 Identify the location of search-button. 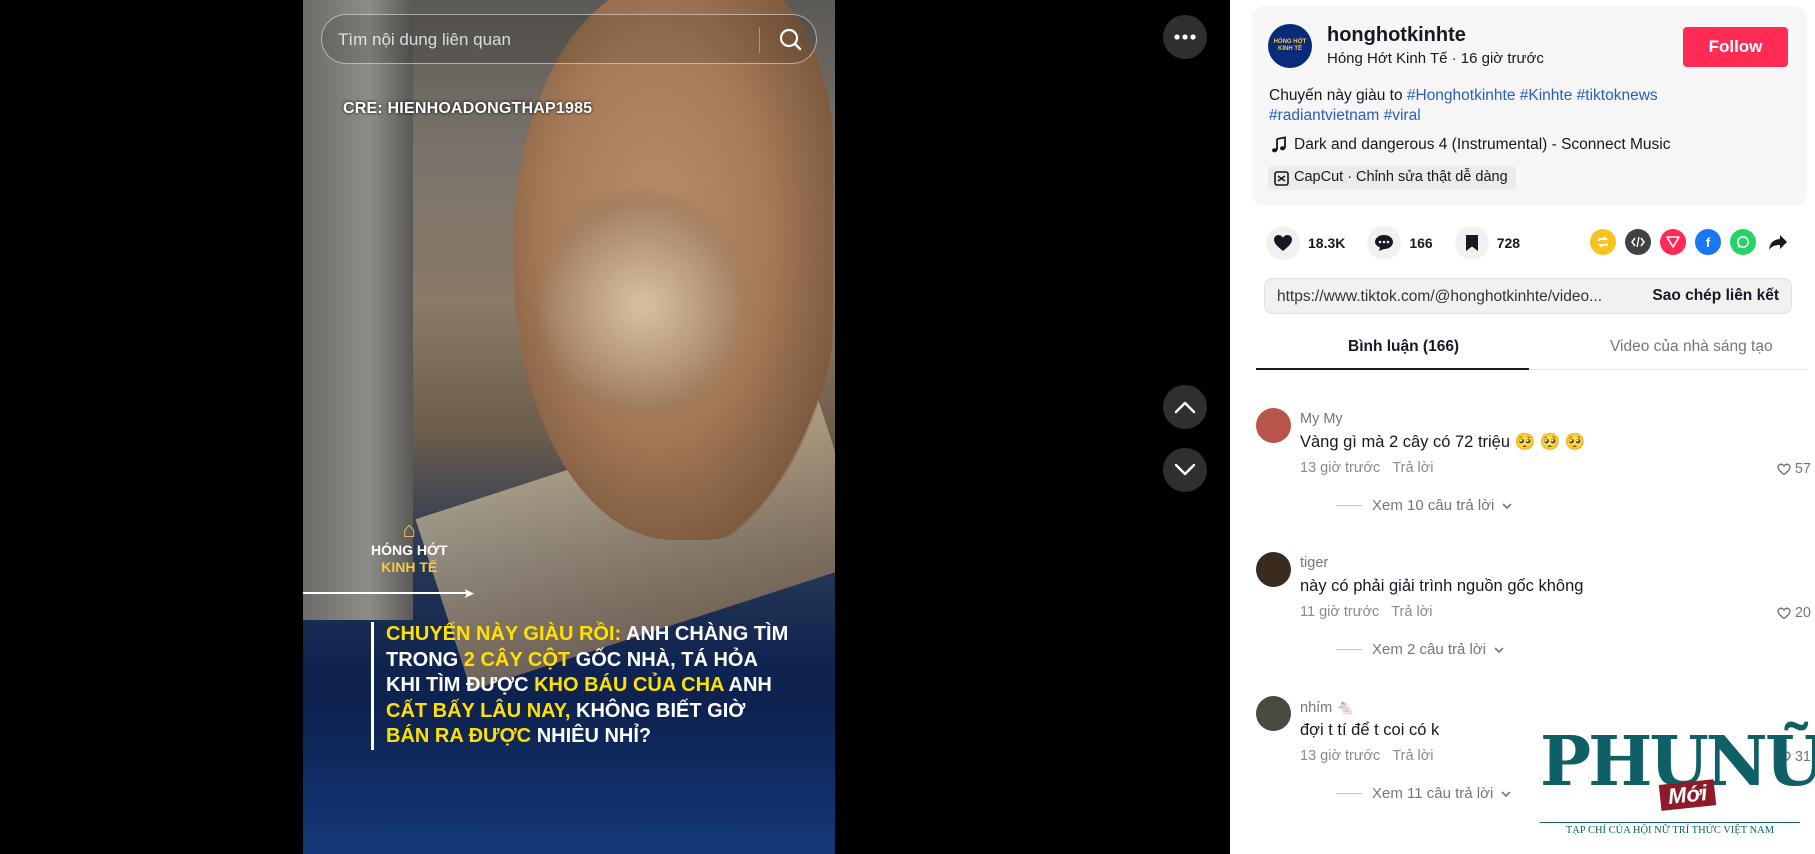
(790, 39).